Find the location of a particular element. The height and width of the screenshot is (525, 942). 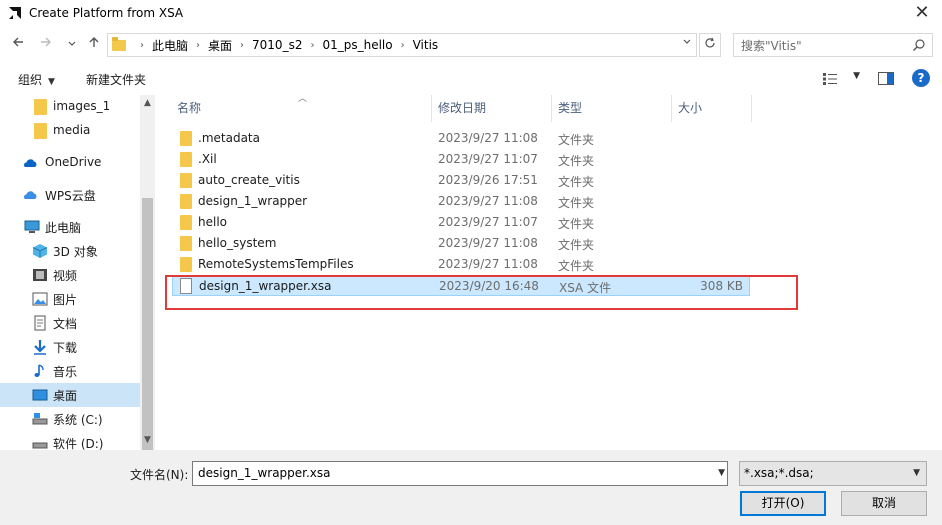

sidebar-item-onedrive: OneDrive is located at coordinates (70, 163).